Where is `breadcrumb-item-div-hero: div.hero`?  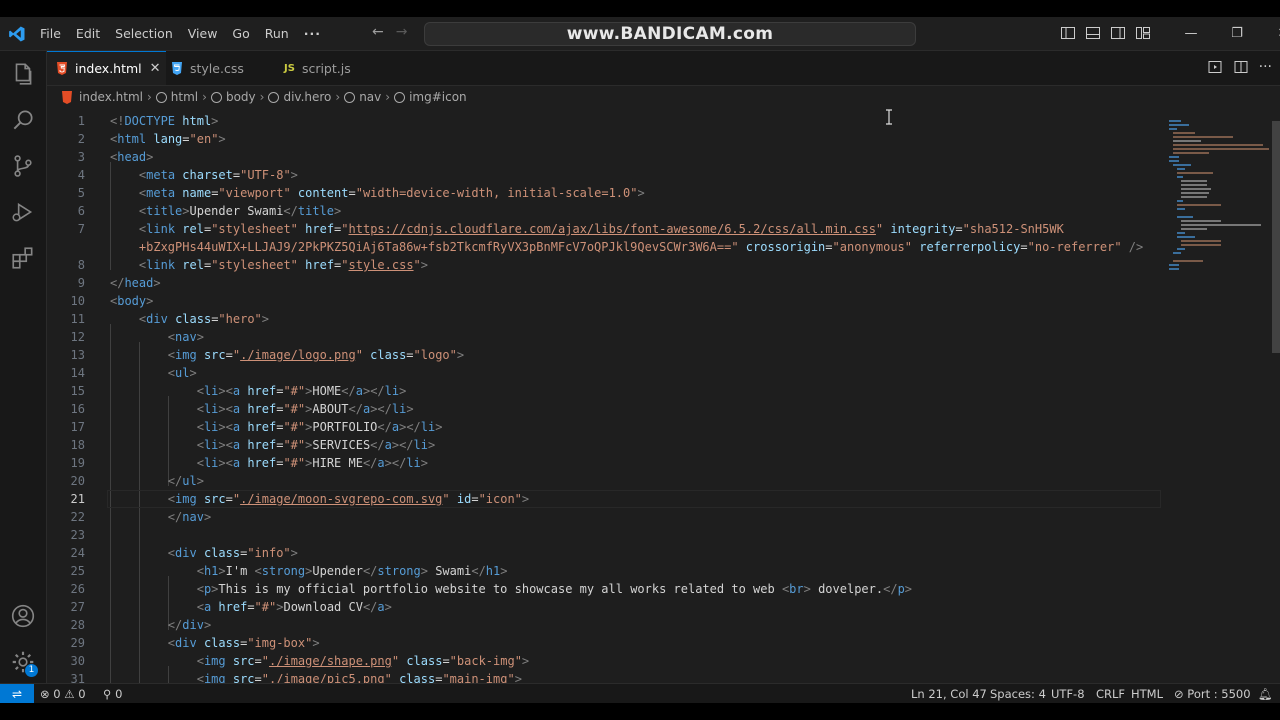
breadcrumb-item-div-hero: div.hero is located at coordinates (307, 97).